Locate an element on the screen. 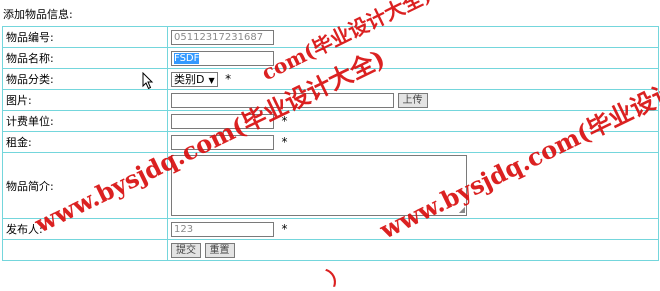 Image resolution: width=660 pixels, height=291 pixels. submit-button: 提交 is located at coordinates (186, 250).